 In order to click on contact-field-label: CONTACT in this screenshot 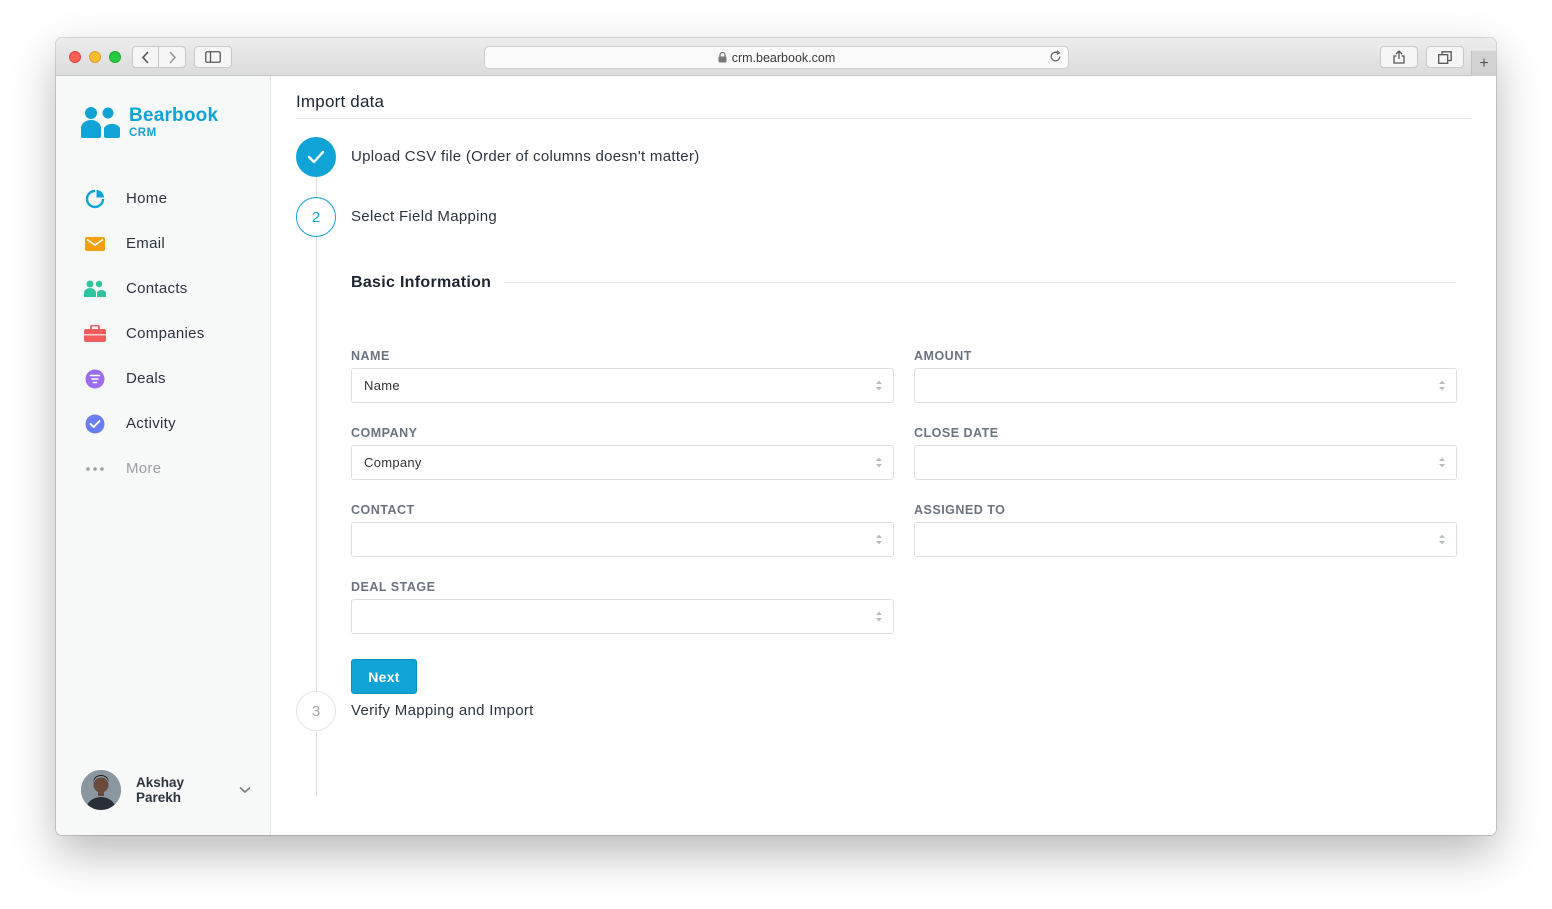, I will do `click(383, 510)`.